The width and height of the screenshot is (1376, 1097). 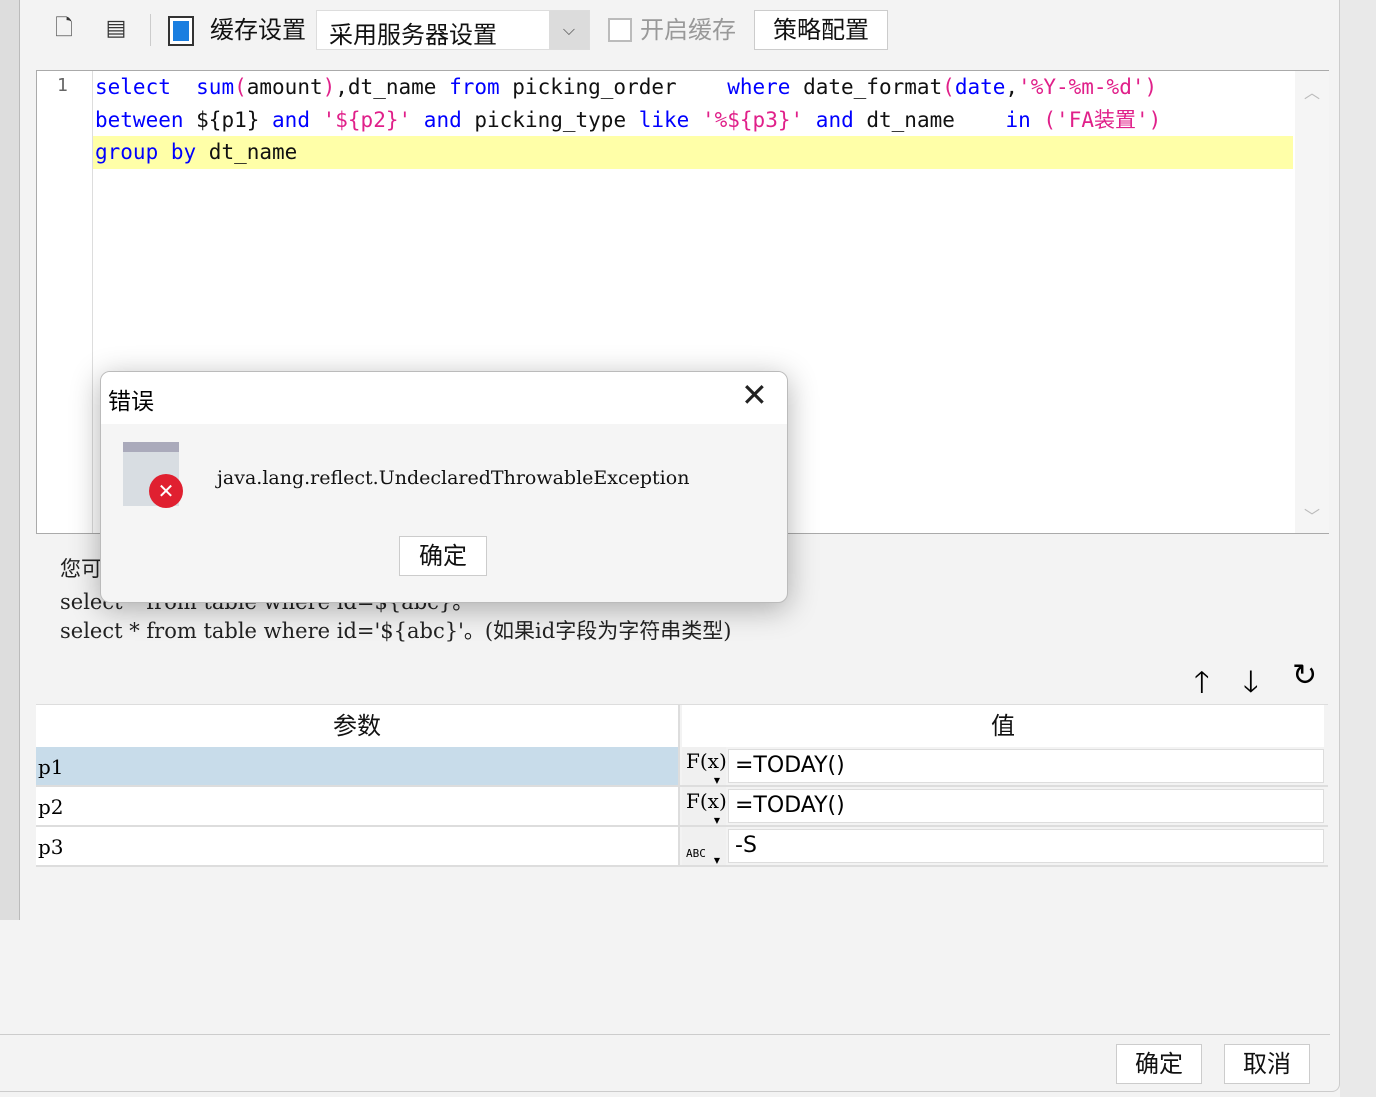 What do you see at coordinates (116, 29) in the screenshot?
I see `sql-icon: ▤` at bounding box center [116, 29].